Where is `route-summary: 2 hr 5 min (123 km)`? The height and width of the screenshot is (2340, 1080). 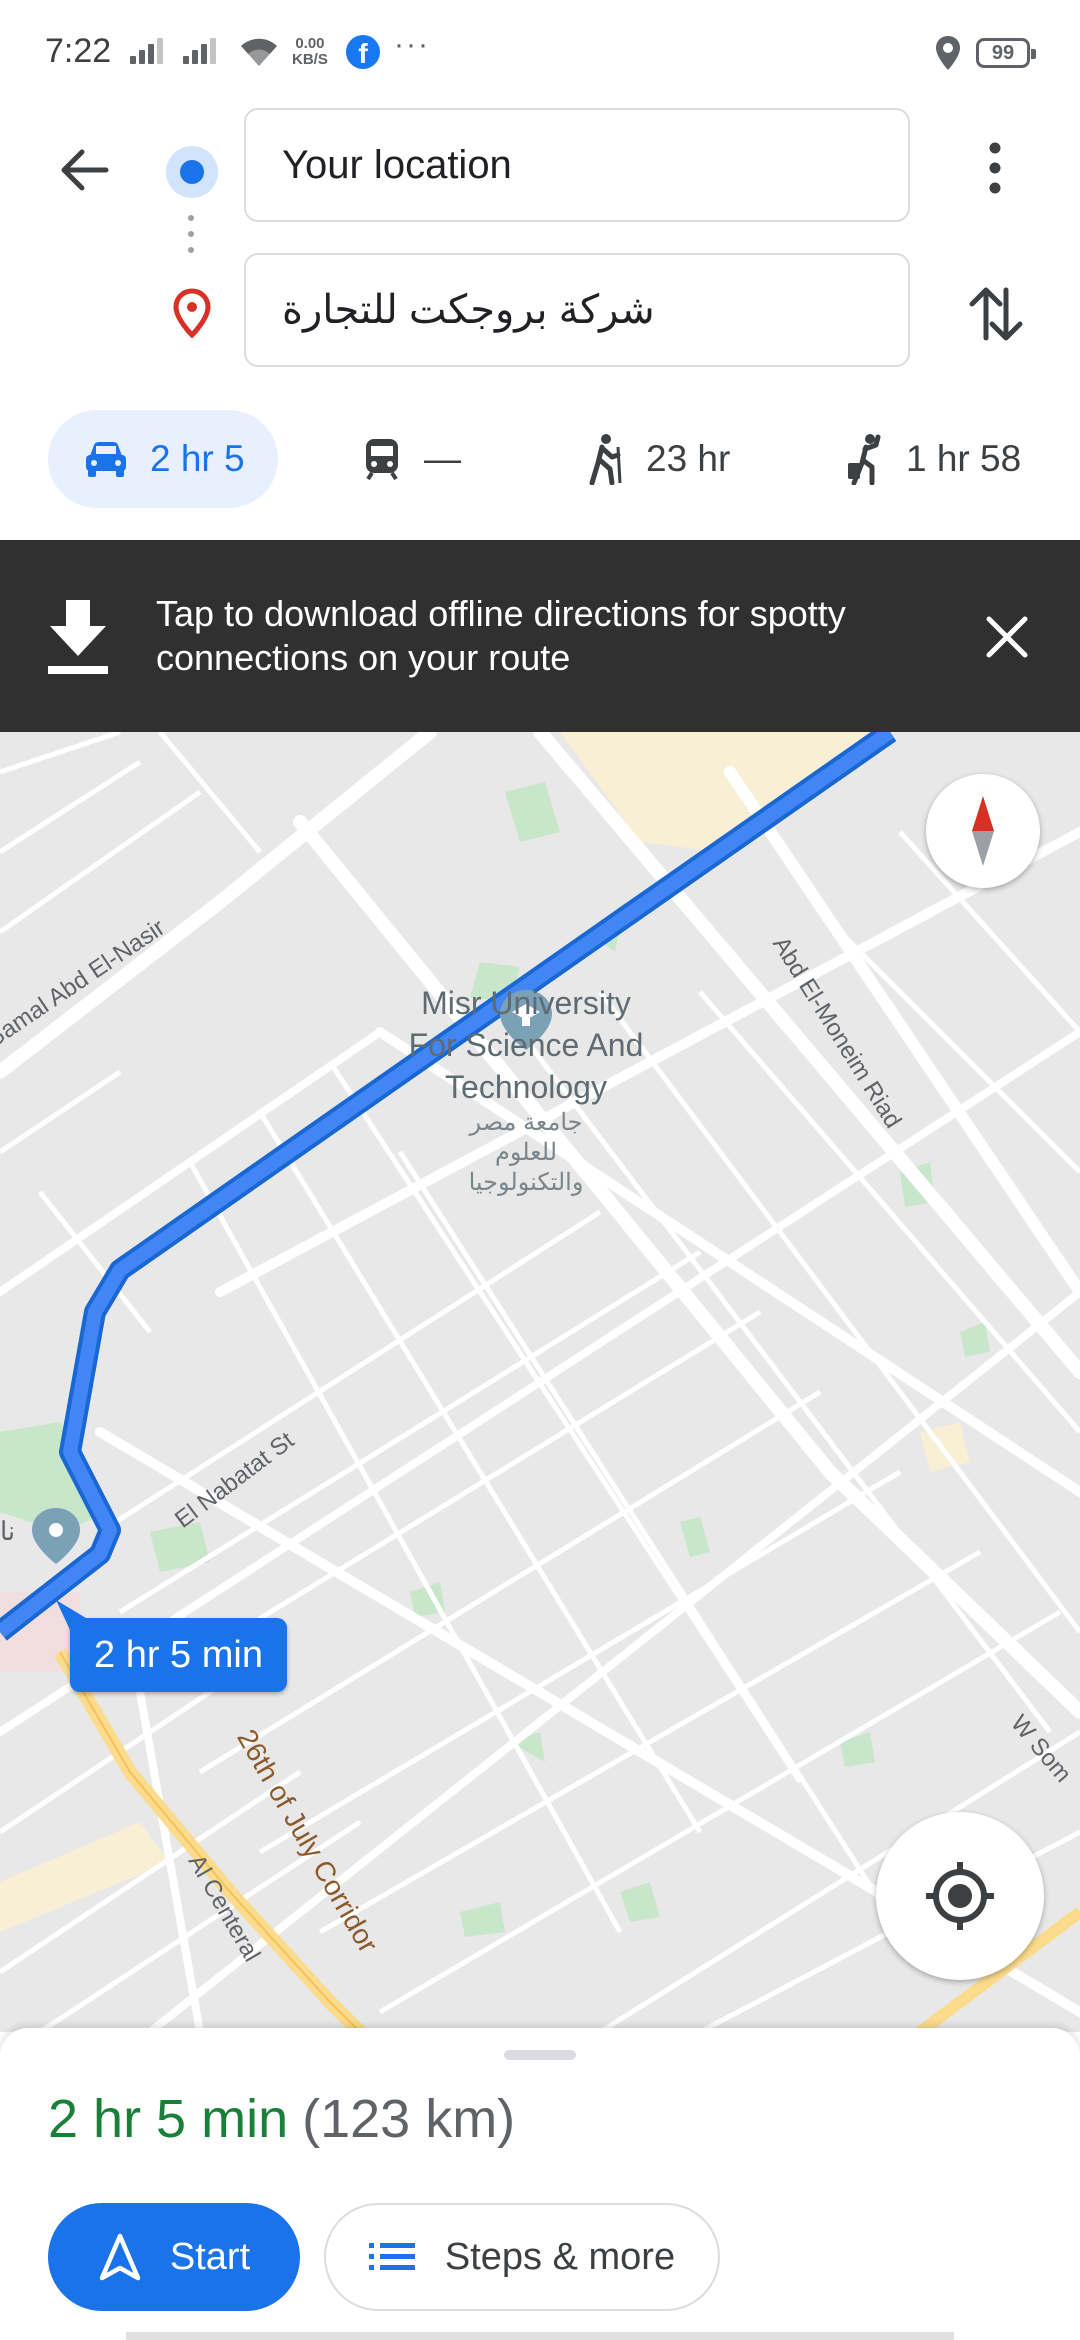 route-summary: 2 hr 5 min (123 km) is located at coordinates (281, 2119).